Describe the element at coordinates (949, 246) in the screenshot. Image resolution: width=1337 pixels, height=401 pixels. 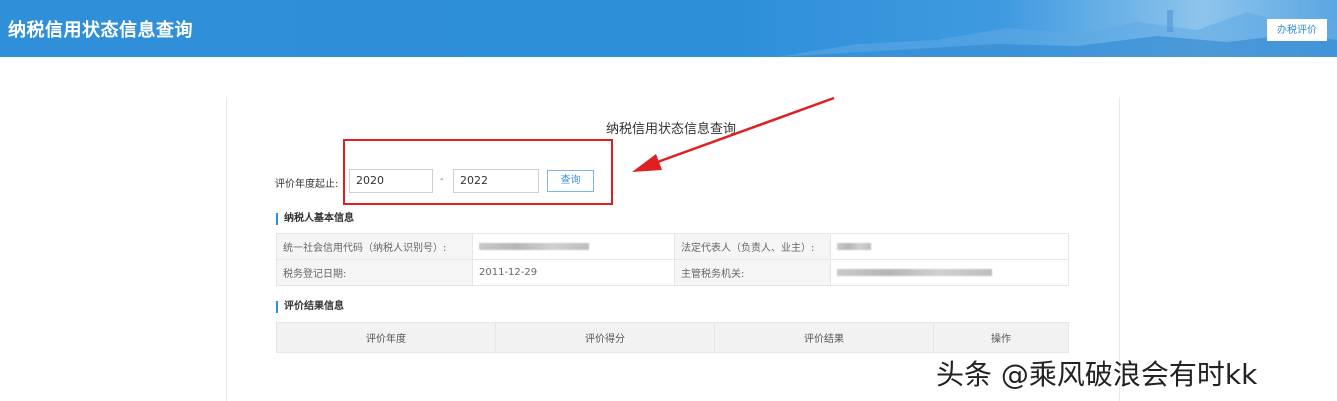
I see `legal-rep-value` at that location.